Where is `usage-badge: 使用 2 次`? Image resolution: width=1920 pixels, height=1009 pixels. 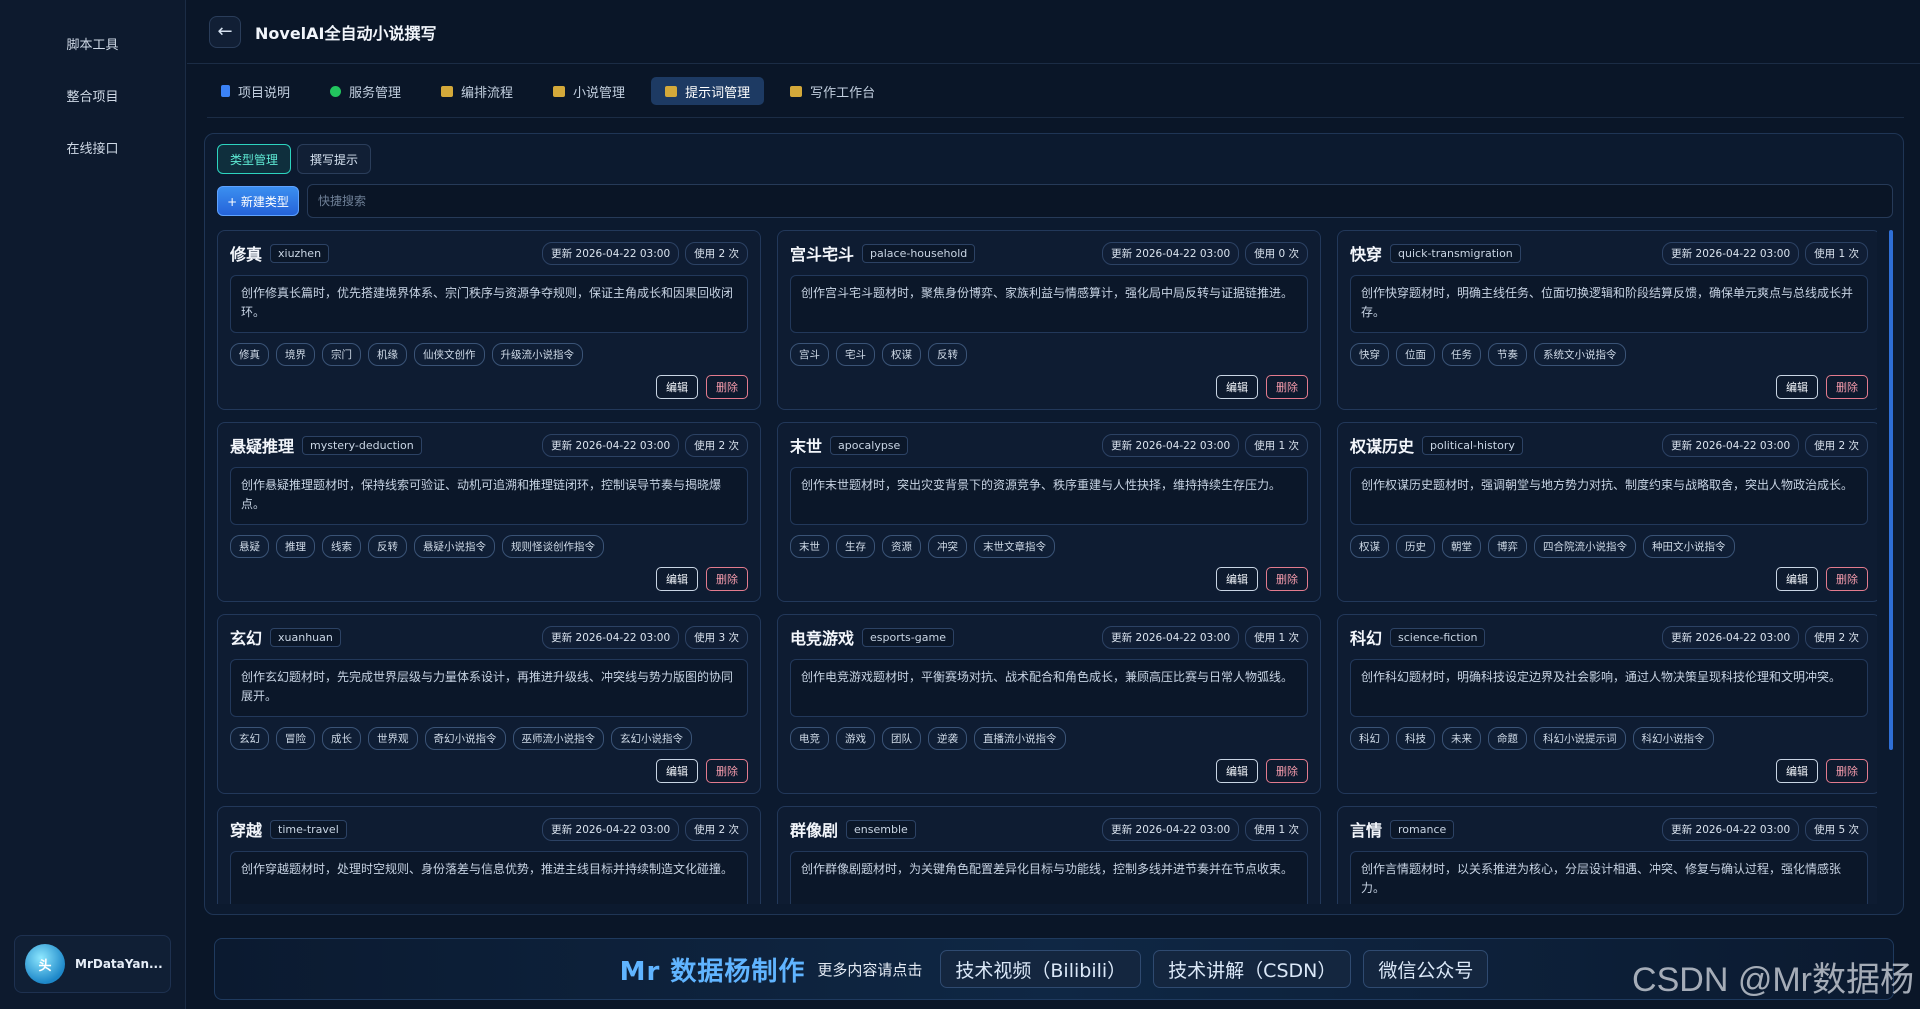
usage-badge: 使用 2 次 is located at coordinates (1836, 445).